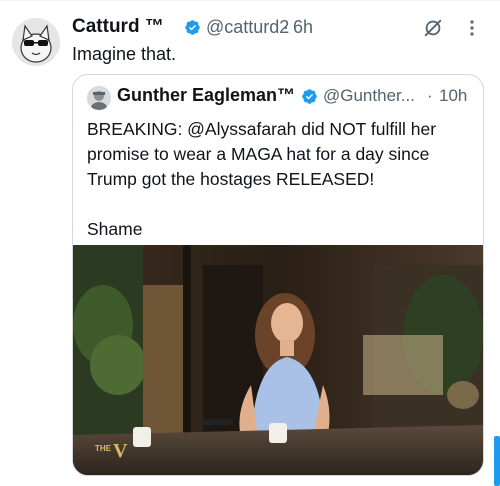 The width and height of the screenshot is (500, 486). I want to click on quoted-tweet-time: 10h, so click(453, 96).